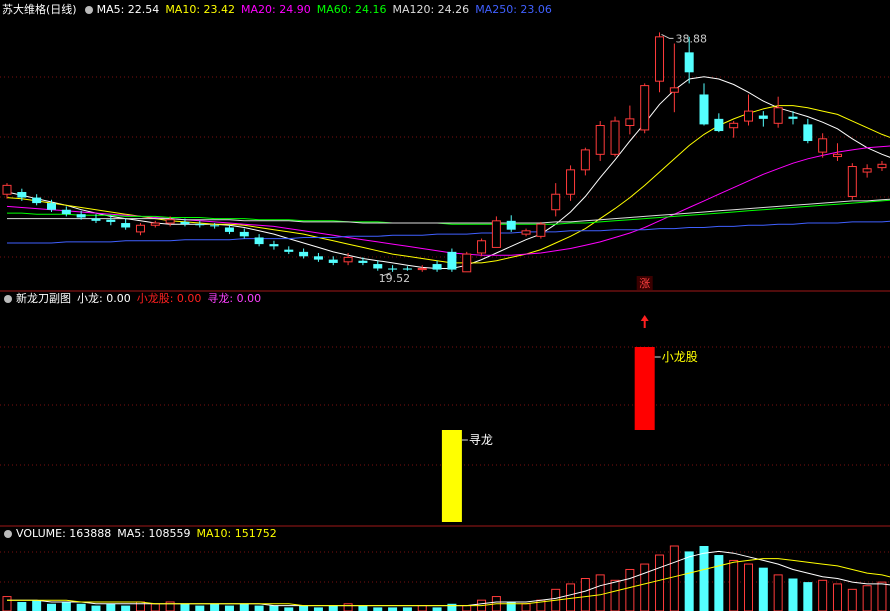 The height and width of the screenshot is (611, 890). I want to click on indicator-settings-dot-icon, so click(8, 299).